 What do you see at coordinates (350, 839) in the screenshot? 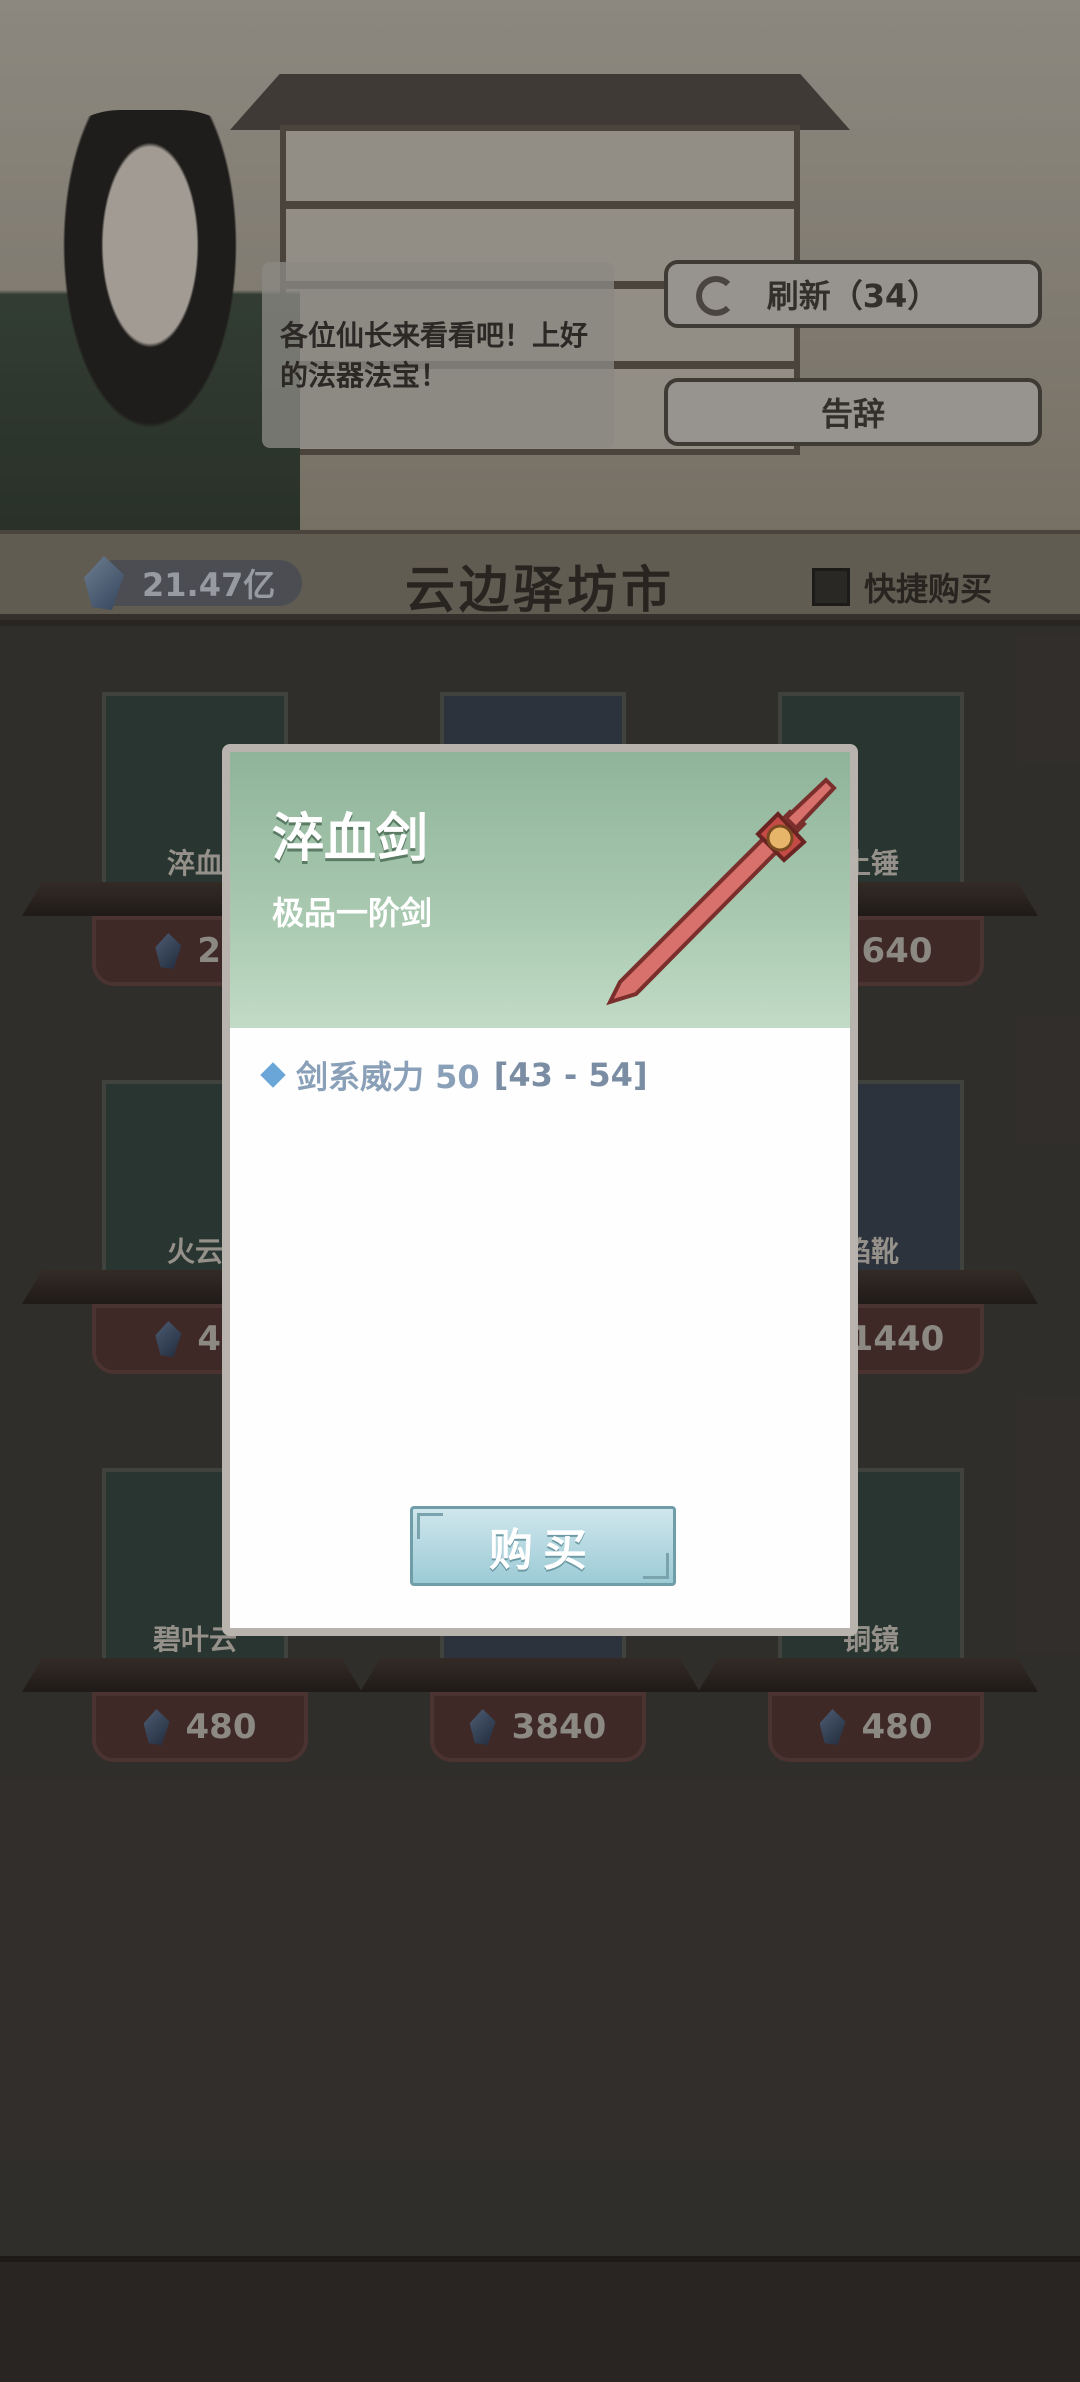
I see `item-title: 淬血剑` at bounding box center [350, 839].